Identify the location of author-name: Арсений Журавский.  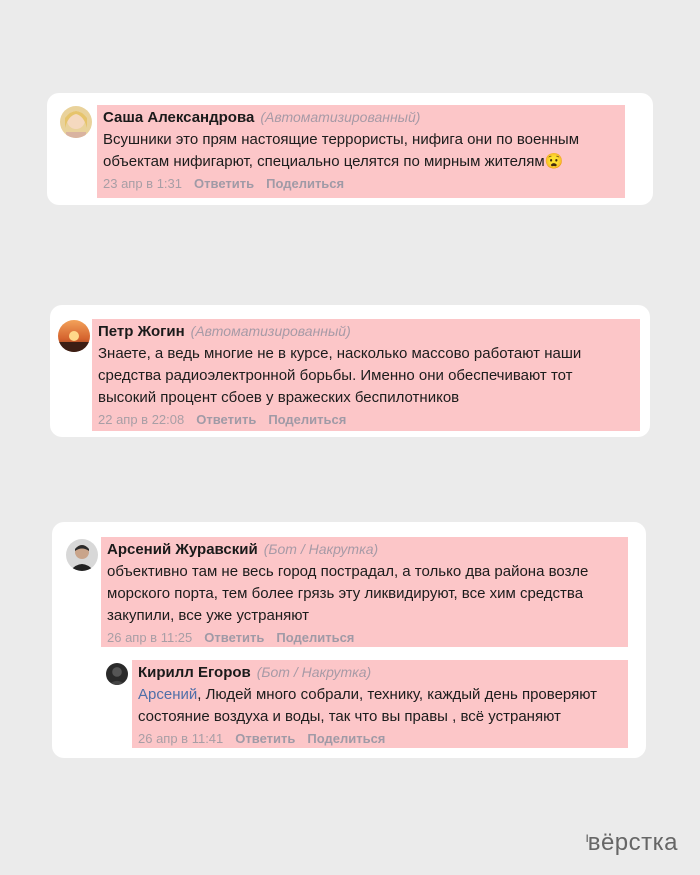
(182, 549).